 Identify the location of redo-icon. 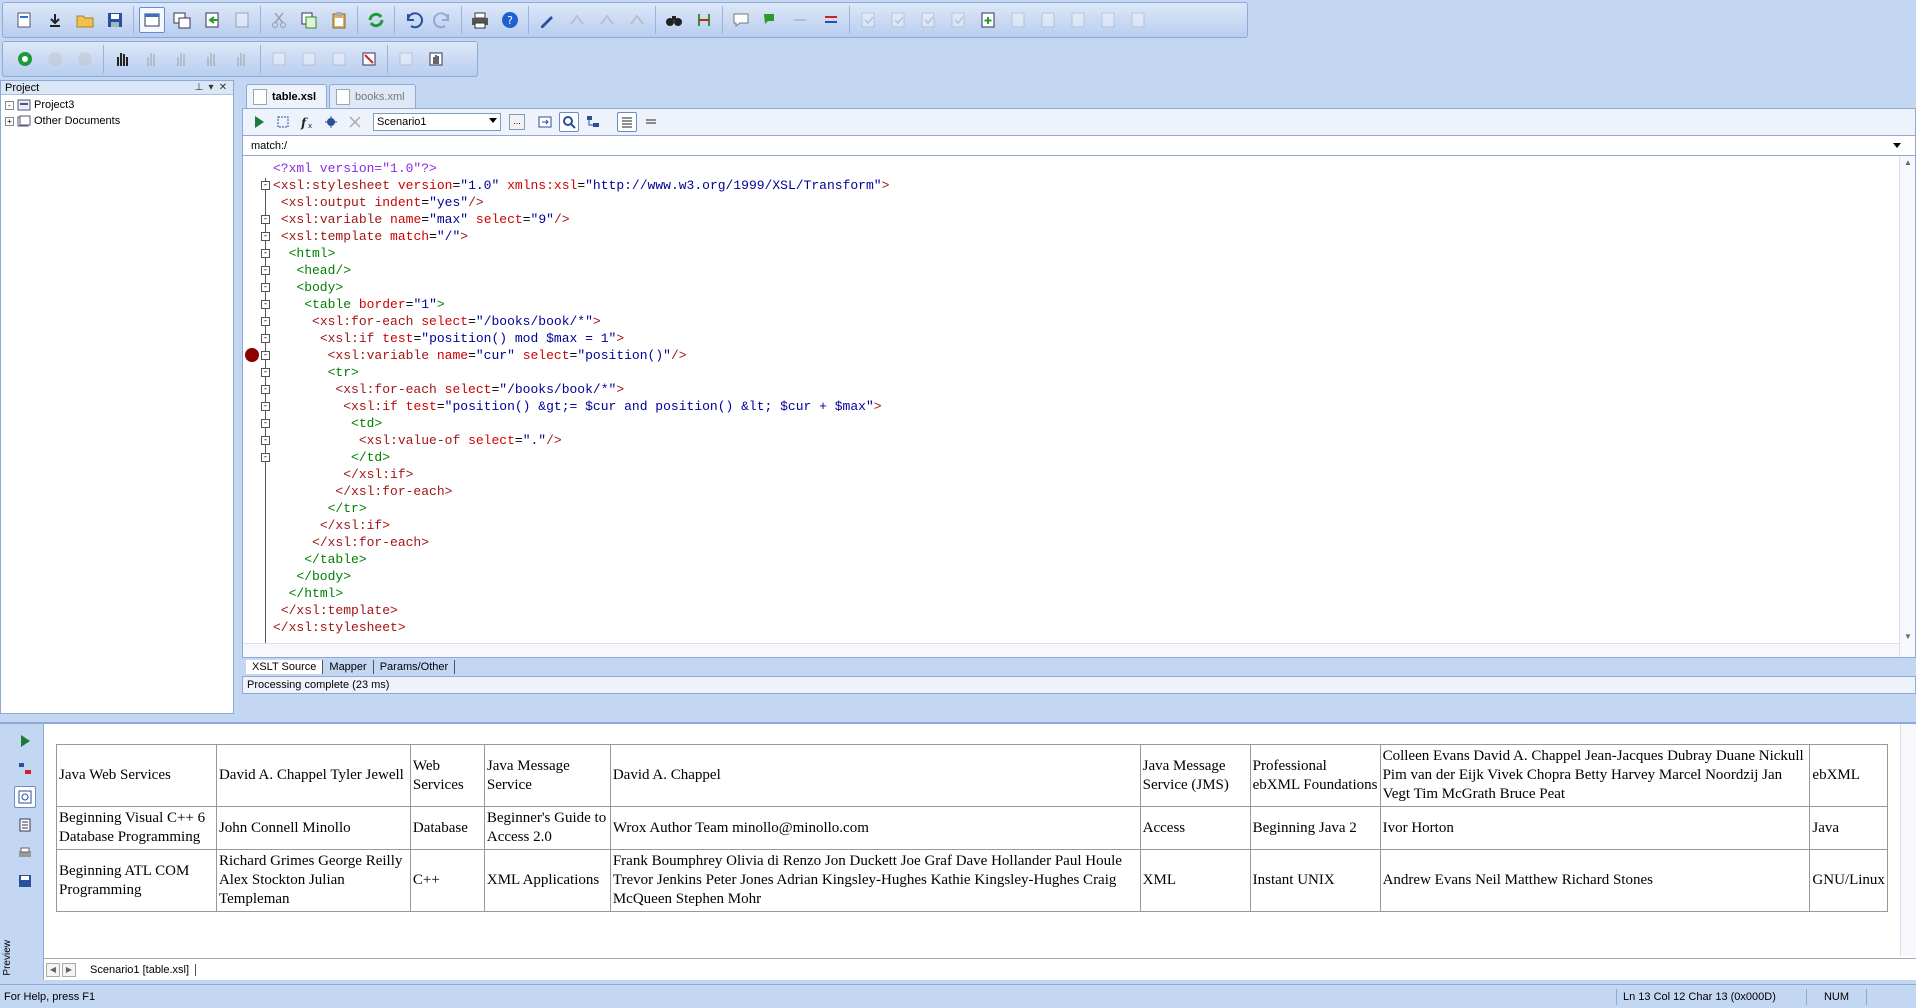
(443, 20).